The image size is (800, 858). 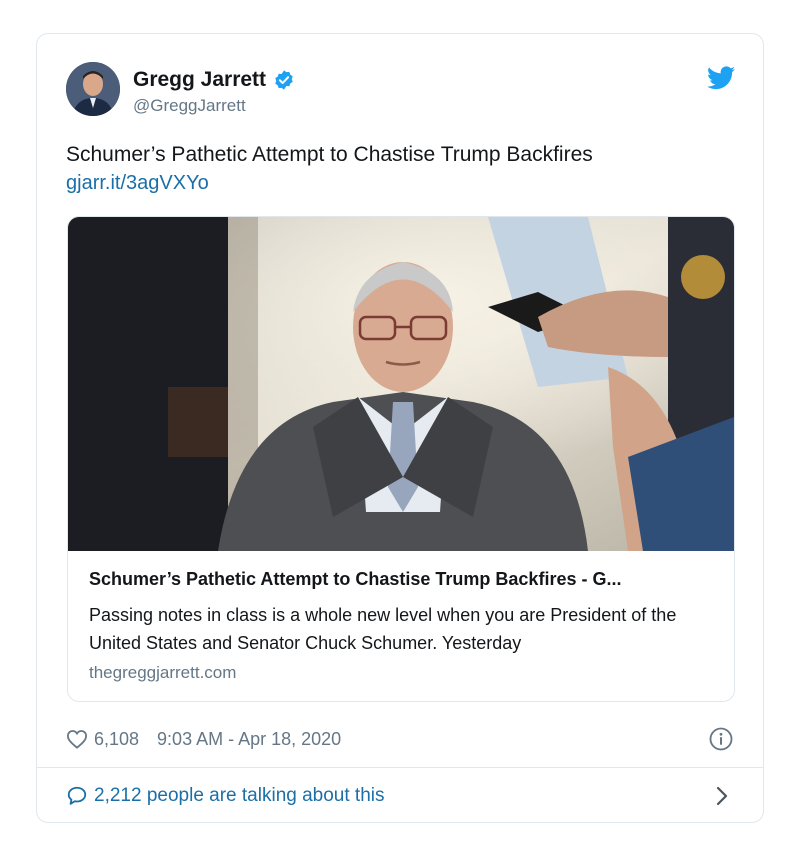 I want to click on author-avatar, so click(x=93, y=89).